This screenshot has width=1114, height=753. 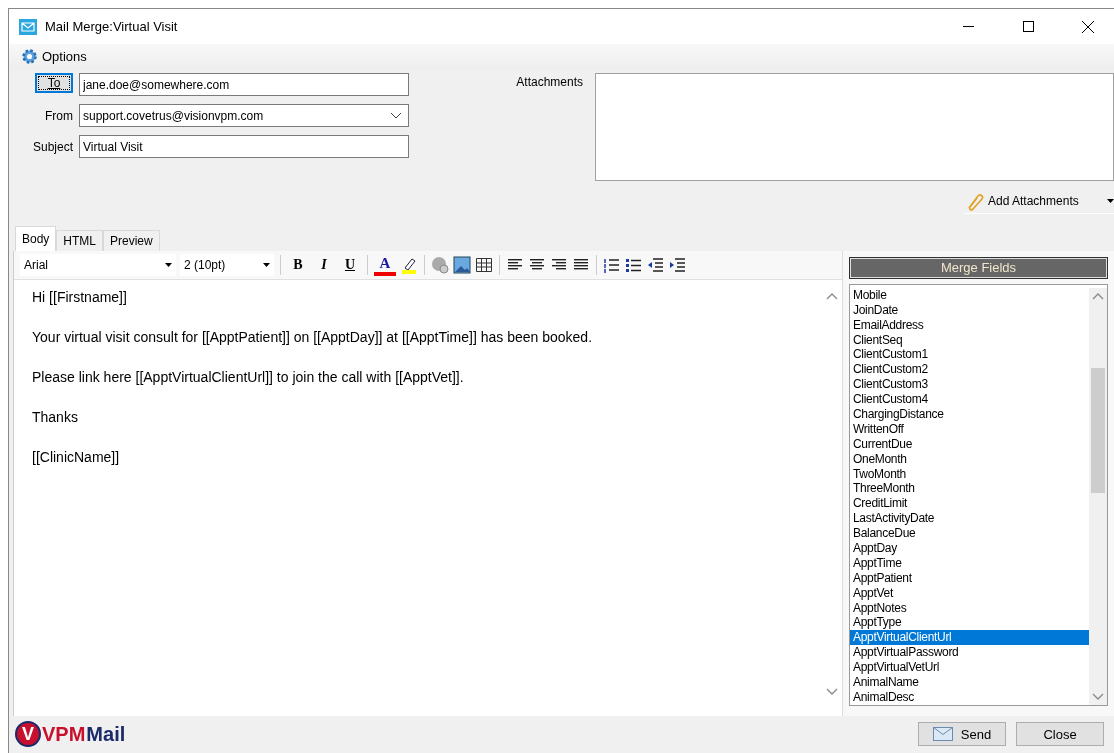 I want to click on merge-field-item: ApptVirtualVetUrl, so click(x=969, y=667).